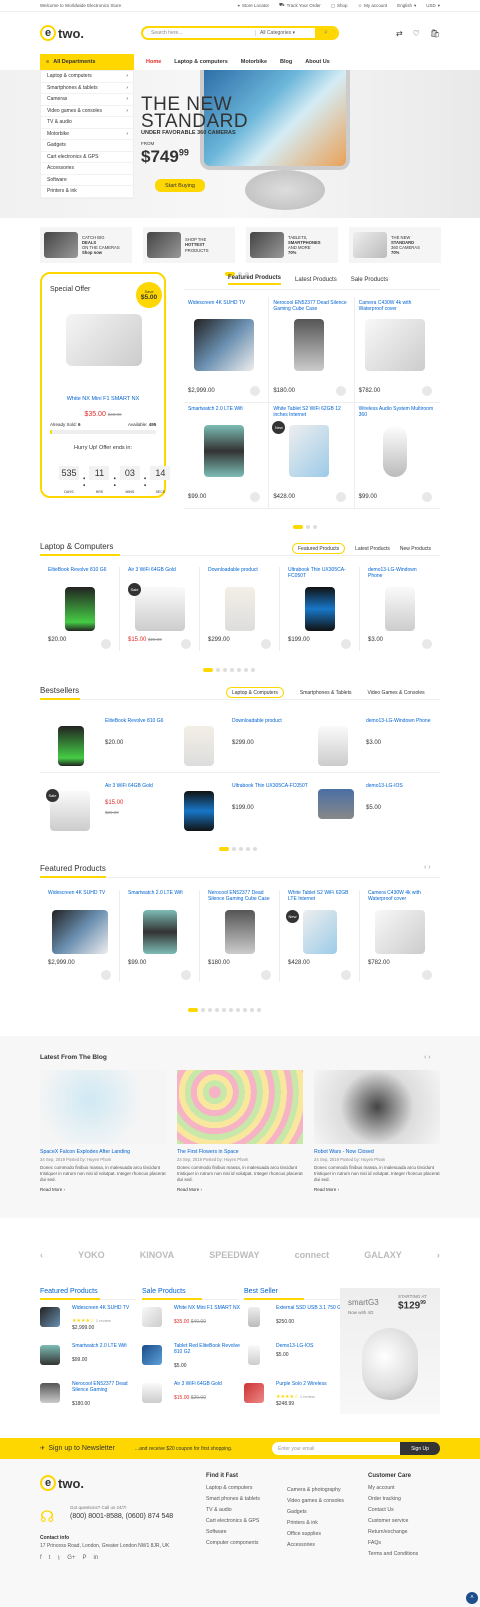  Describe the element at coordinates (317, 62) in the screenshot. I see `nav-about-us: About Us` at that location.